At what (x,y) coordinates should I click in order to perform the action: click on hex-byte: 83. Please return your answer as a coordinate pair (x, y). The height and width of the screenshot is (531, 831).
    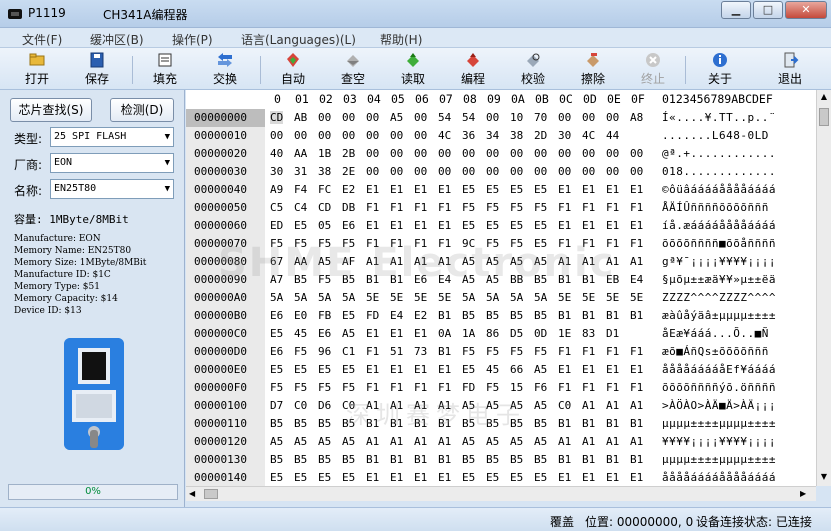
    Looking at the image, I should click on (588, 333).